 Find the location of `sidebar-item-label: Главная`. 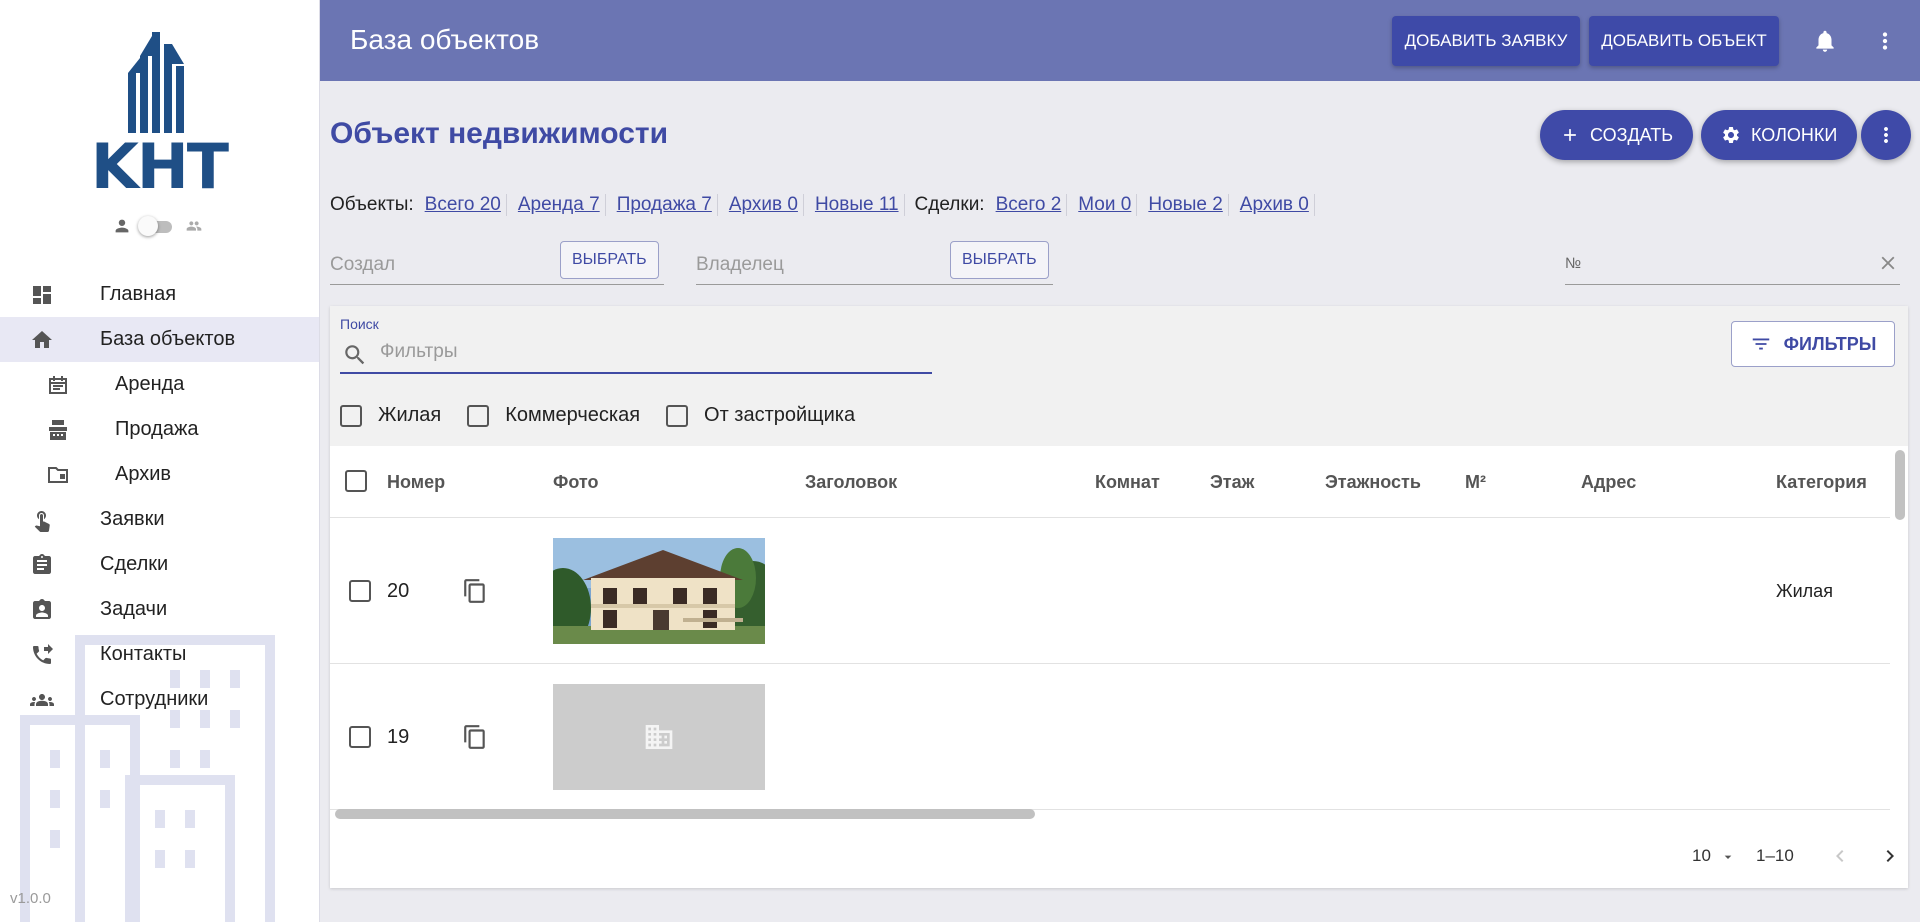

sidebar-item-label: Главная is located at coordinates (138, 294).